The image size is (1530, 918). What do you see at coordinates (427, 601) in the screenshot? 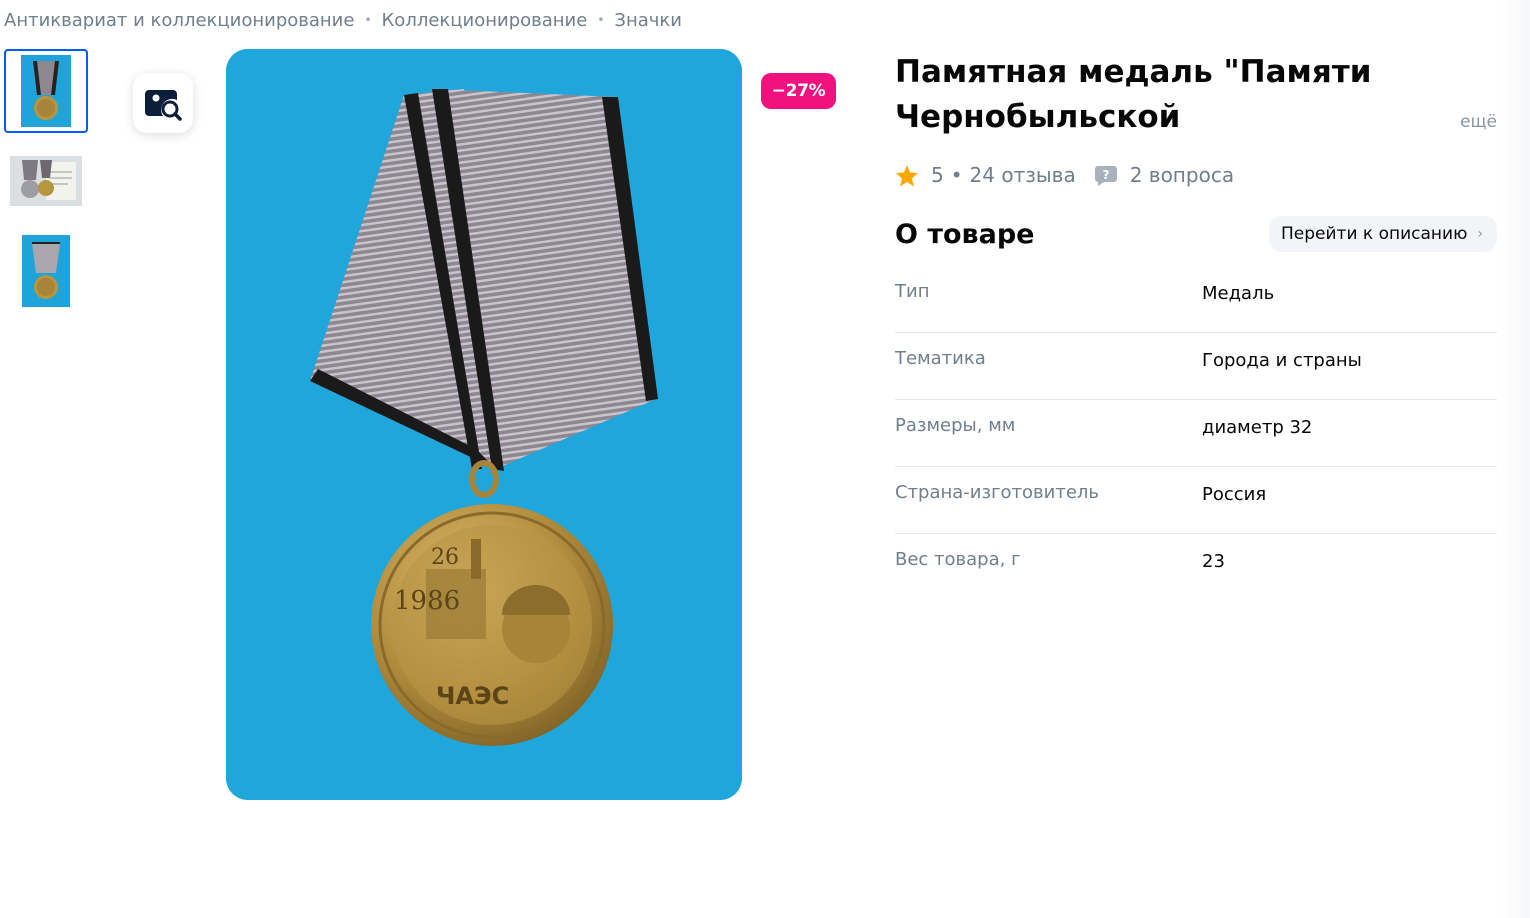
I see `svg-text: 1986` at bounding box center [427, 601].